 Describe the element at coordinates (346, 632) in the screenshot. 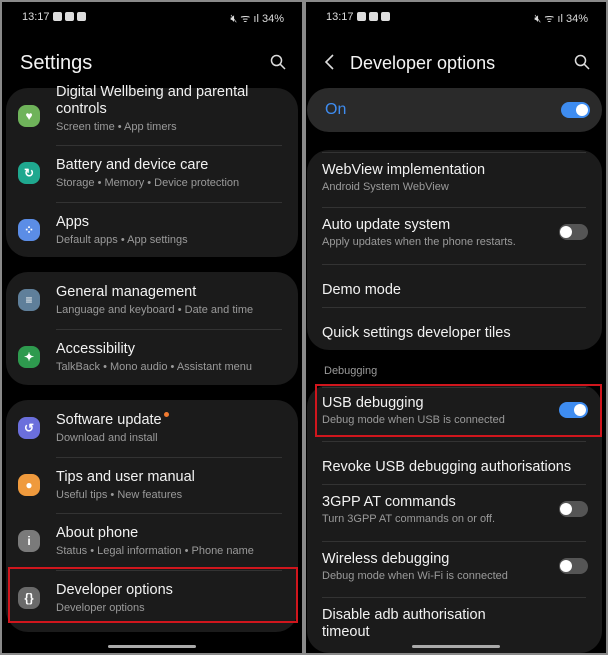

I see `item-title: timeout` at that location.